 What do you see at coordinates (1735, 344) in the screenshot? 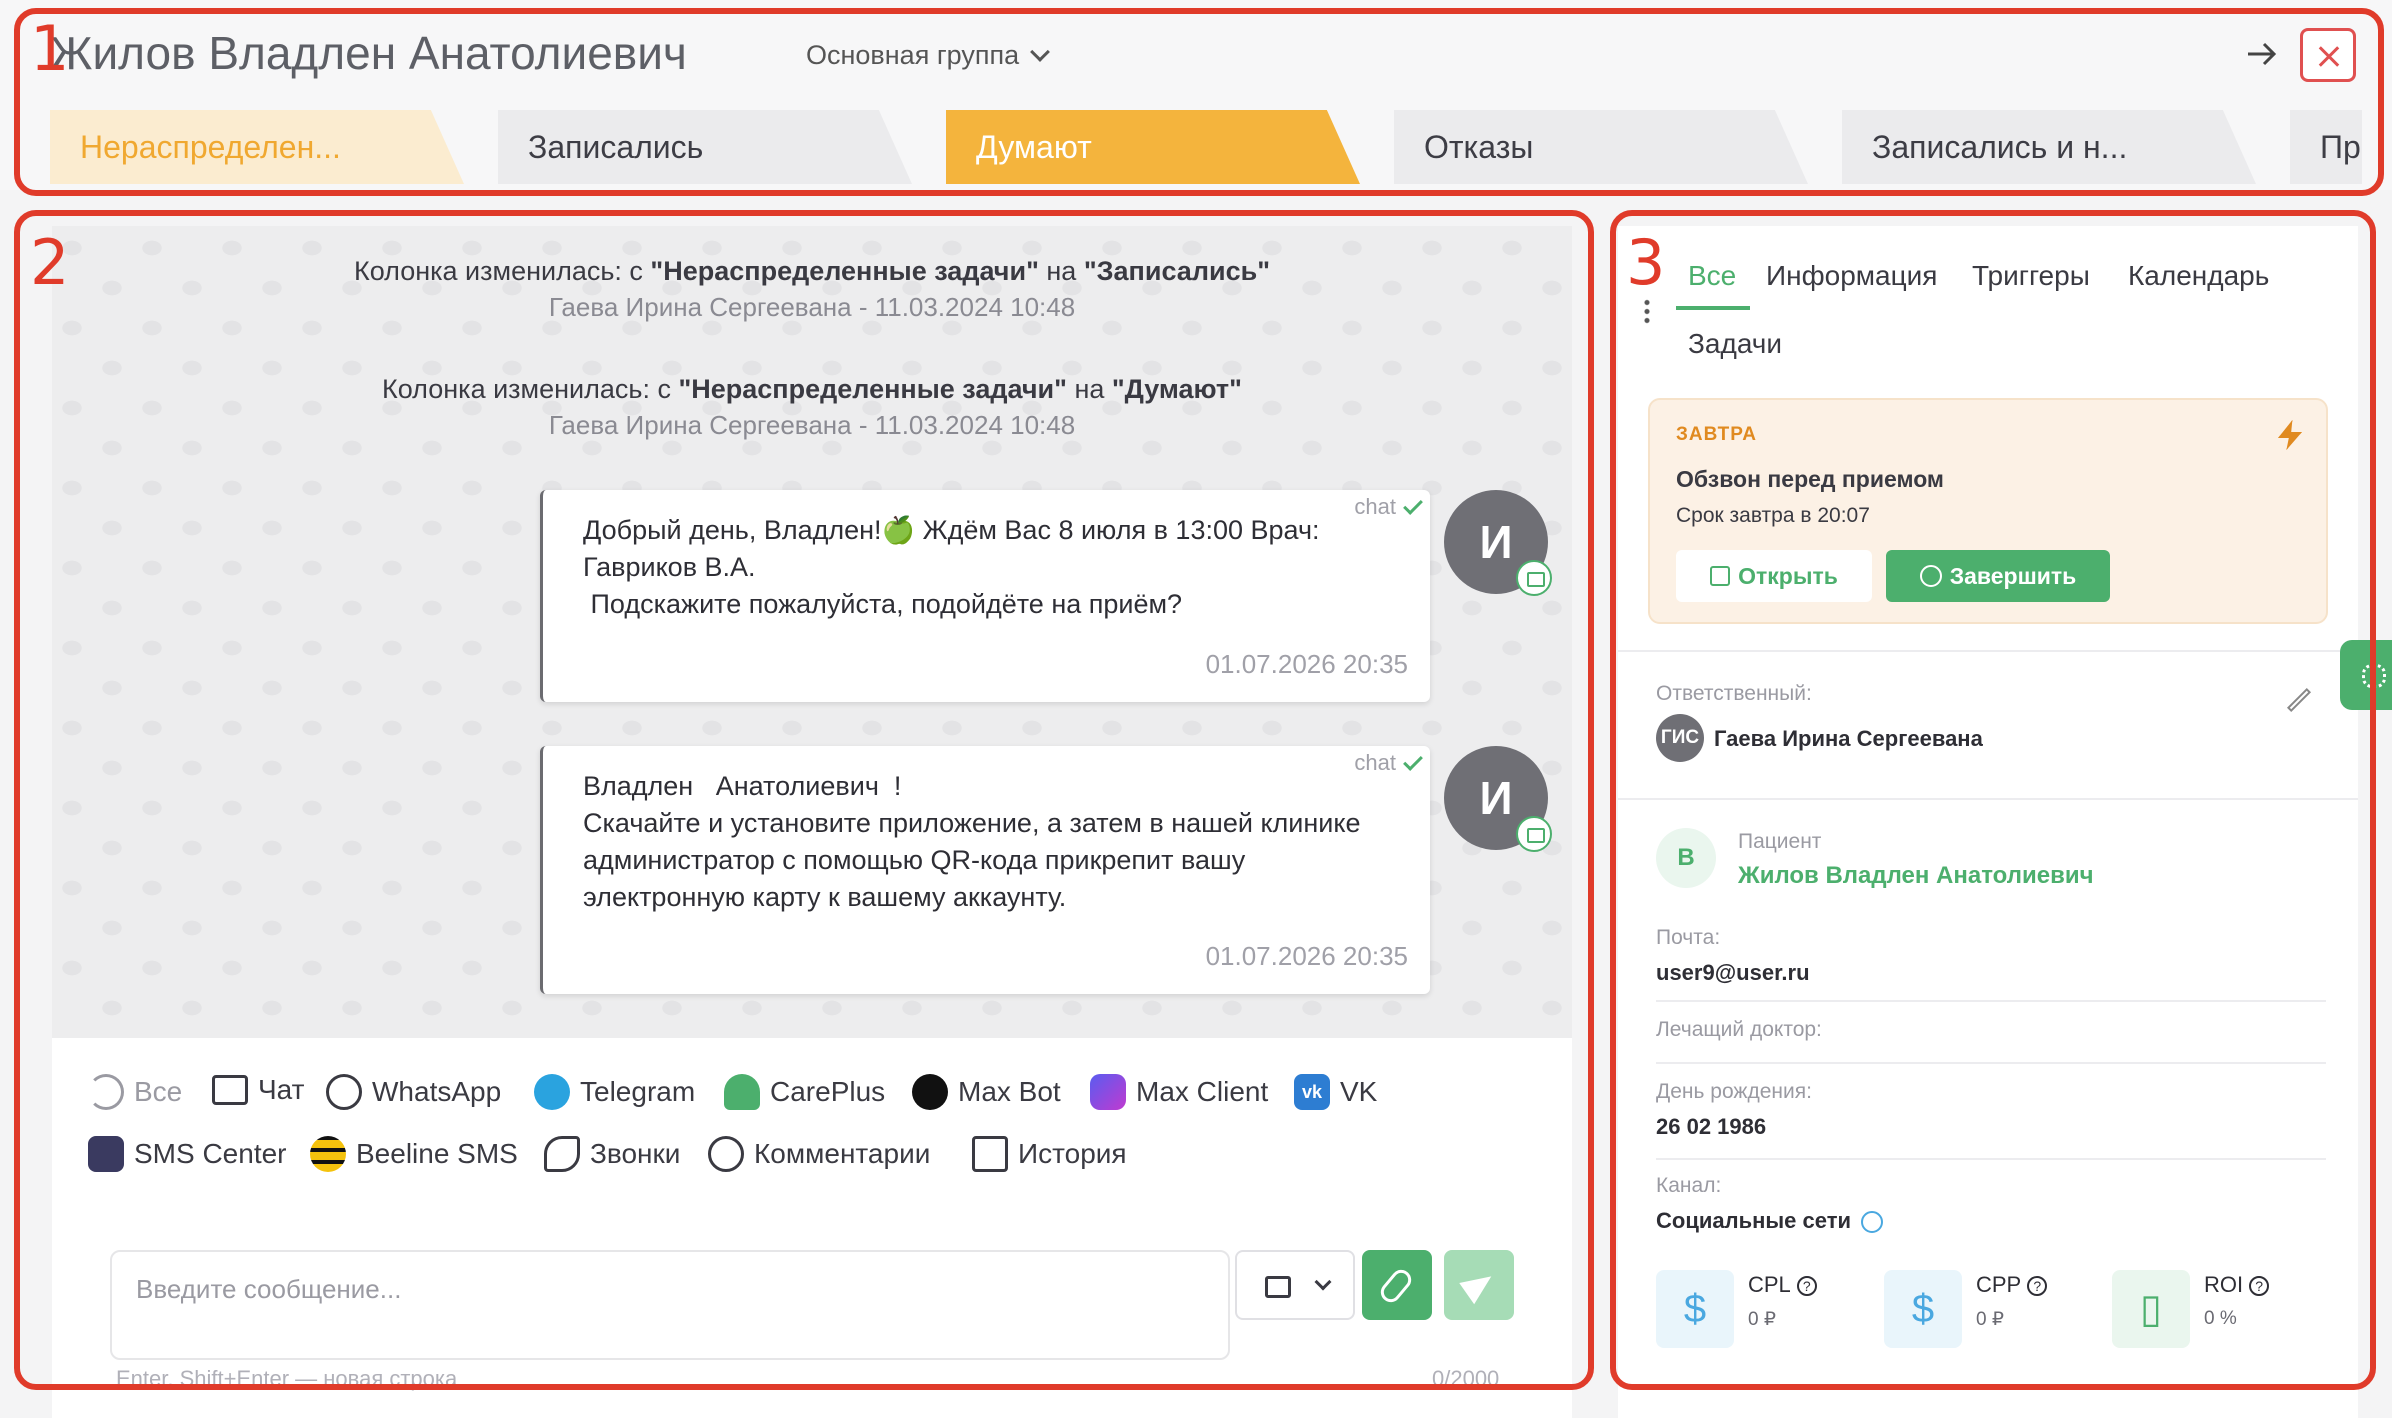
I see `tab-tasks: Задачи` at bounding box center [1735, 344].